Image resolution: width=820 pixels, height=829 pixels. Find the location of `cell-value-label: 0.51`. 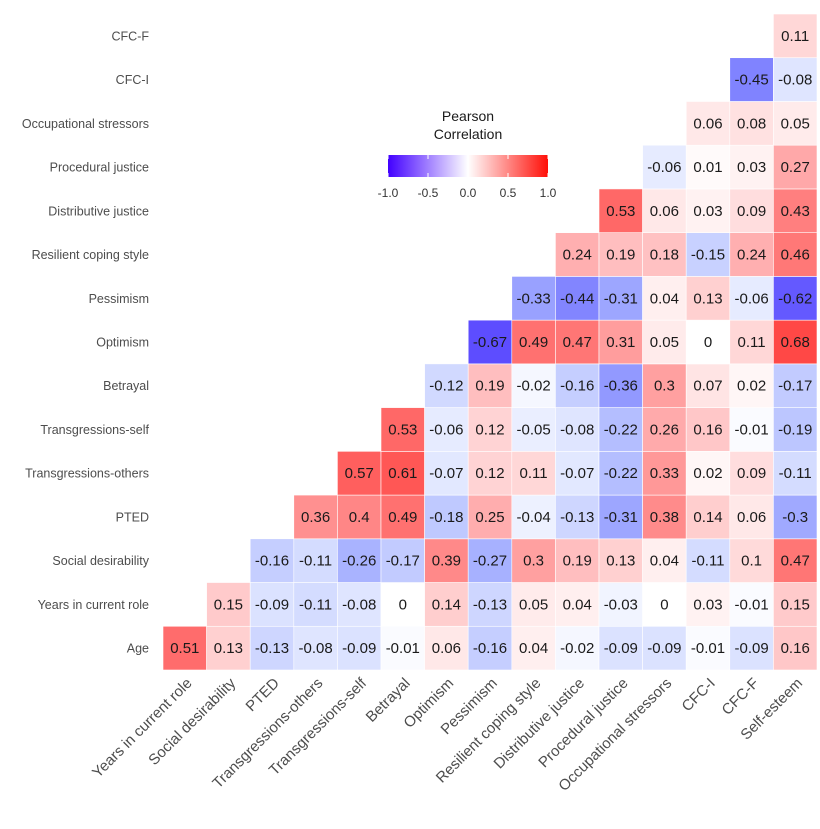

cell-value-label: 0.51 is located at coordinates (184, 648).